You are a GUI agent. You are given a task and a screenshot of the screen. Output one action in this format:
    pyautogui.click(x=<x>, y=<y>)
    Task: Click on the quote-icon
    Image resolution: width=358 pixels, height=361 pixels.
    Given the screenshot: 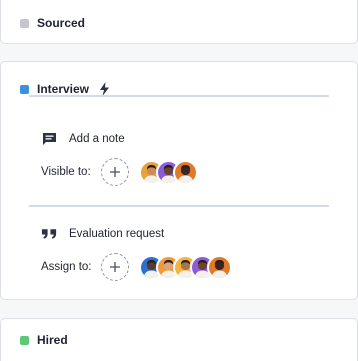 What is the action you would take?
    pyautogui.click(x=49, y=233)
    